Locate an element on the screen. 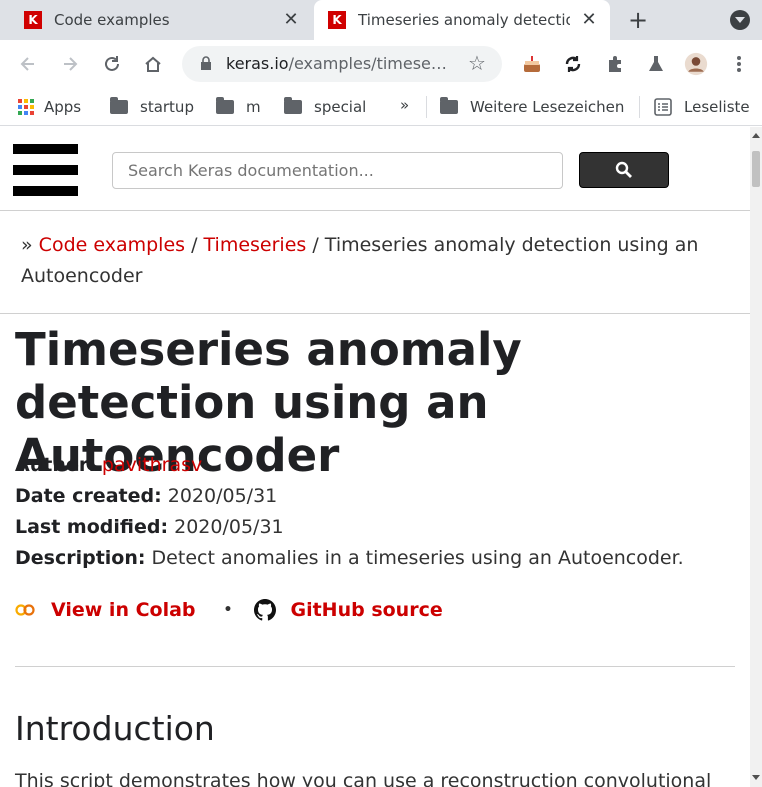 The width and height of the screenshot is (762, 787). github-source-link: GitHub source is located at coordinates (366, 610).